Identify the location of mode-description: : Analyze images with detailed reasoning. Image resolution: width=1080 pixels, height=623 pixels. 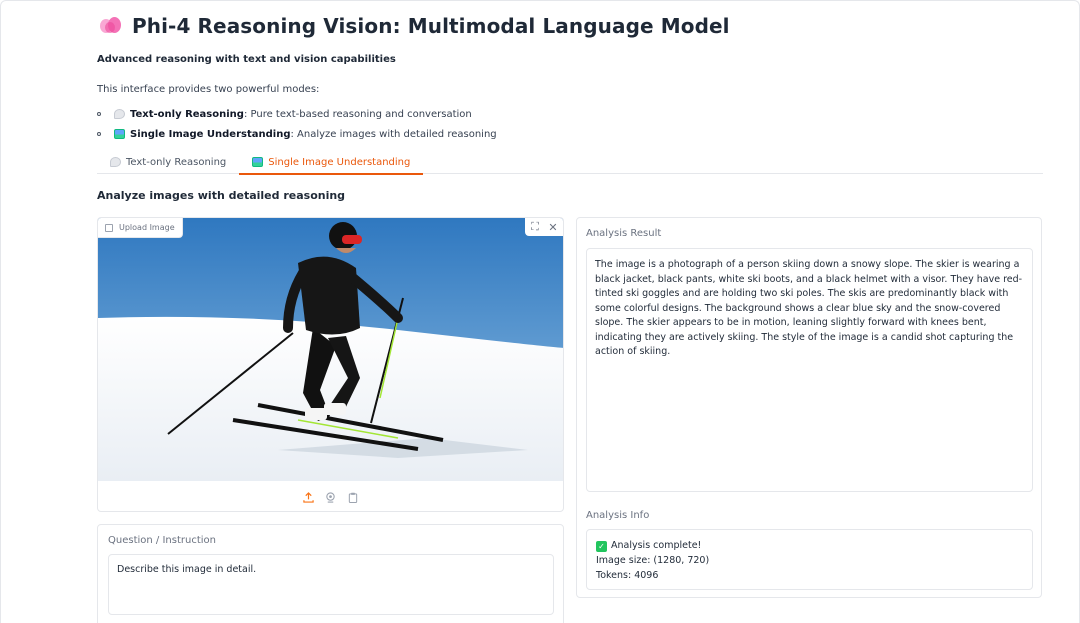
(393, 134).